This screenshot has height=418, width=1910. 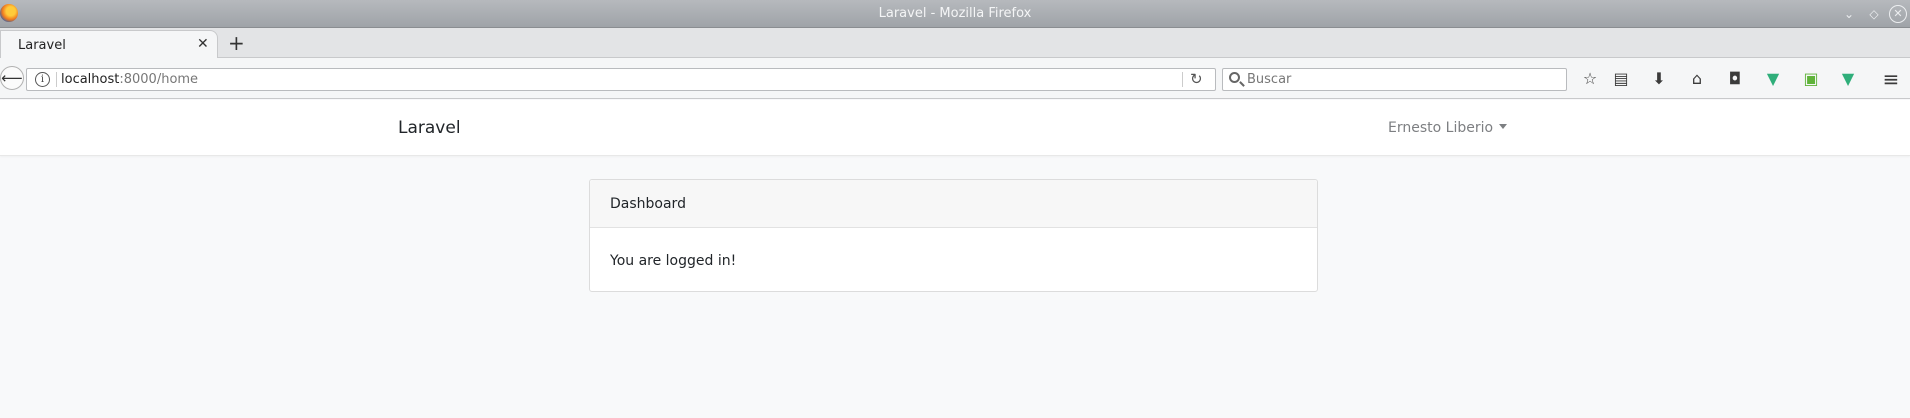 What do you see at coordinates (1848, 79) in the screenshot?
I see `vue-extension-icon: ▼` at bounding box center [1848, 79].